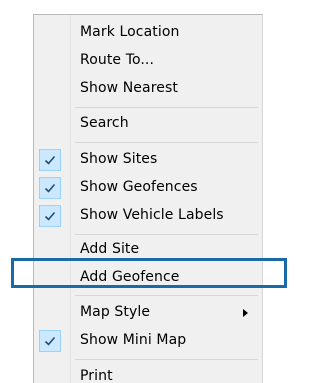 The width and height of the screenshot is (320, 383). I want to click on menu-item-label: Add Geofence, so click(130, 277).